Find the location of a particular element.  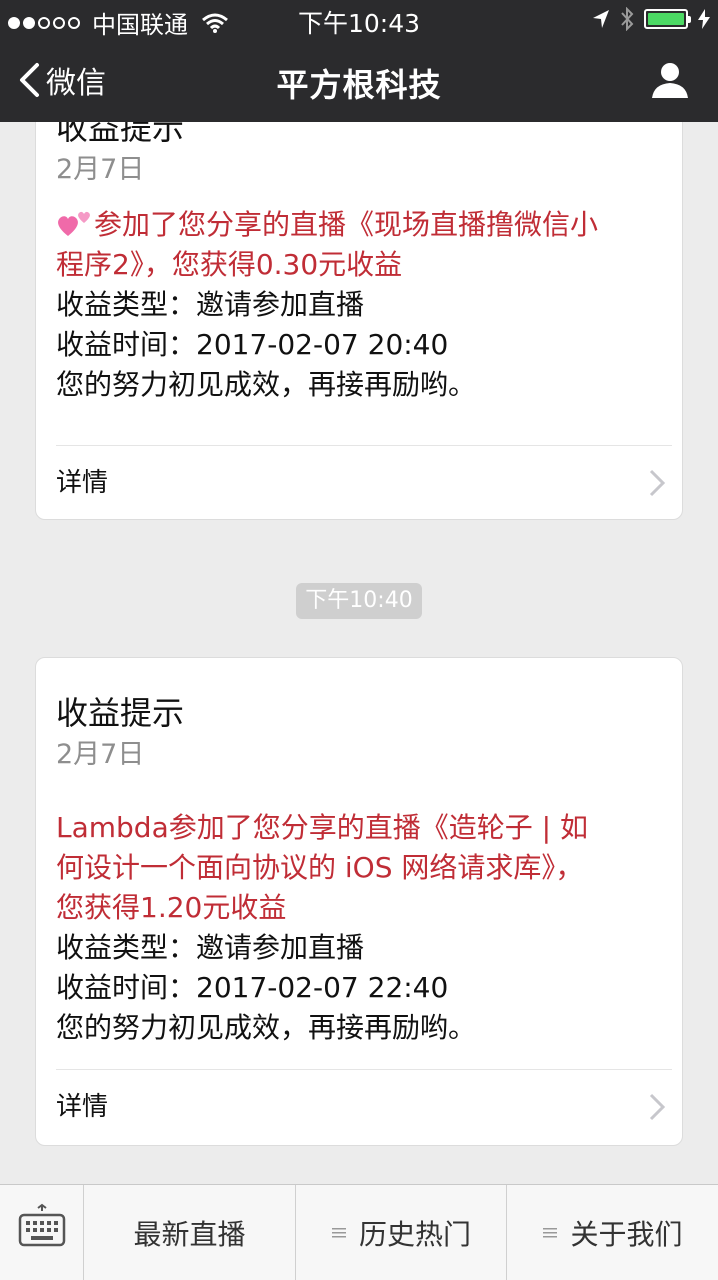

status-bar: 中国联通 下午10:43 is located at coordinates (359, 19).